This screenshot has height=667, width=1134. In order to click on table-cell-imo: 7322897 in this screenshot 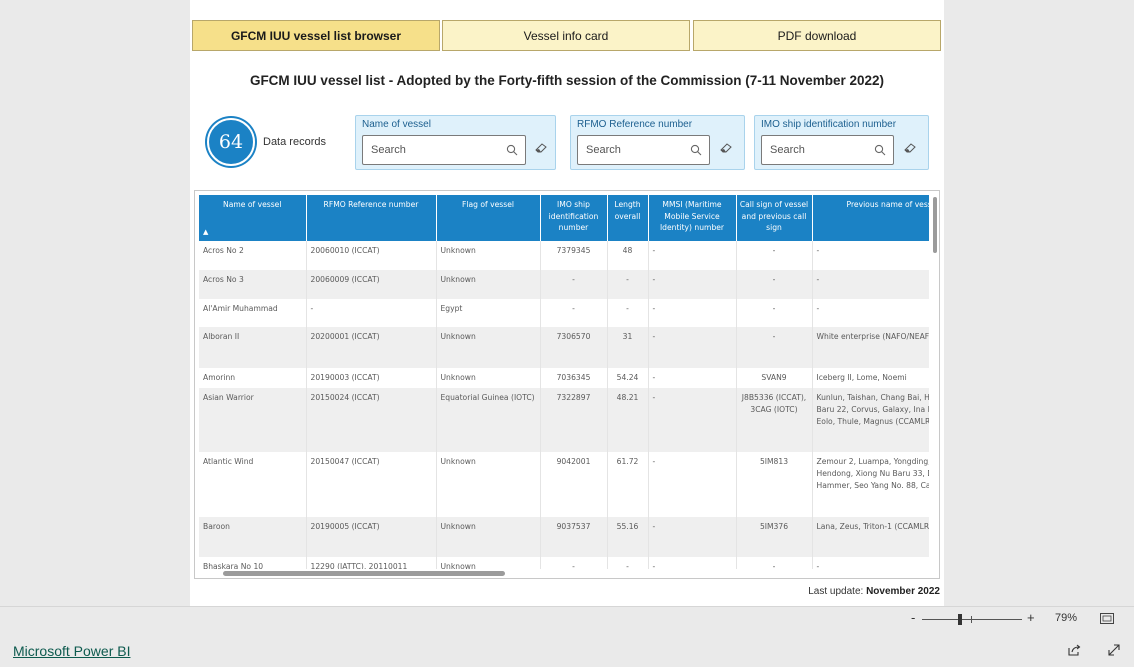, I will do `click(574, 420)`.